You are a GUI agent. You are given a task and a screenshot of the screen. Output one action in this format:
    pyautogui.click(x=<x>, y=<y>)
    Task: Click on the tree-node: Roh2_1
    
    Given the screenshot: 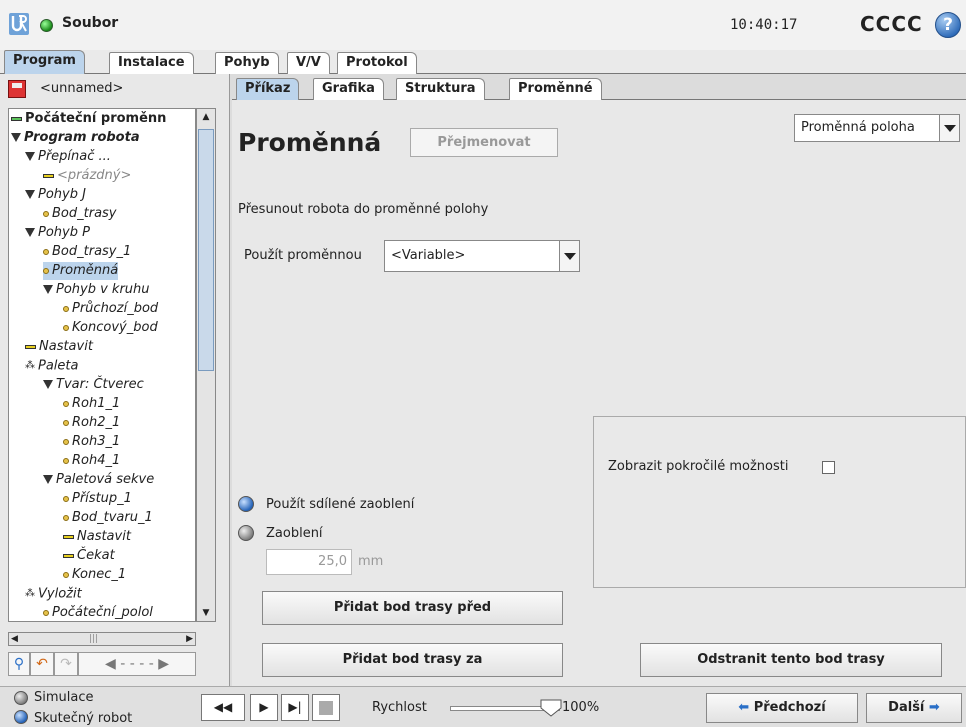 What is the action you would take?
    pyautogui.click(x=91, y=423)
    